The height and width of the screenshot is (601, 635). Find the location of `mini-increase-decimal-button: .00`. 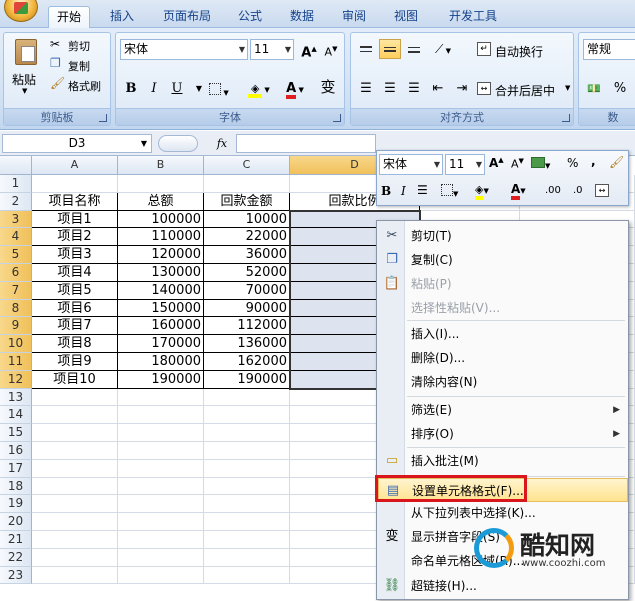

mini-increase-decimal-button: .00 is located at coordinates (553, 190).